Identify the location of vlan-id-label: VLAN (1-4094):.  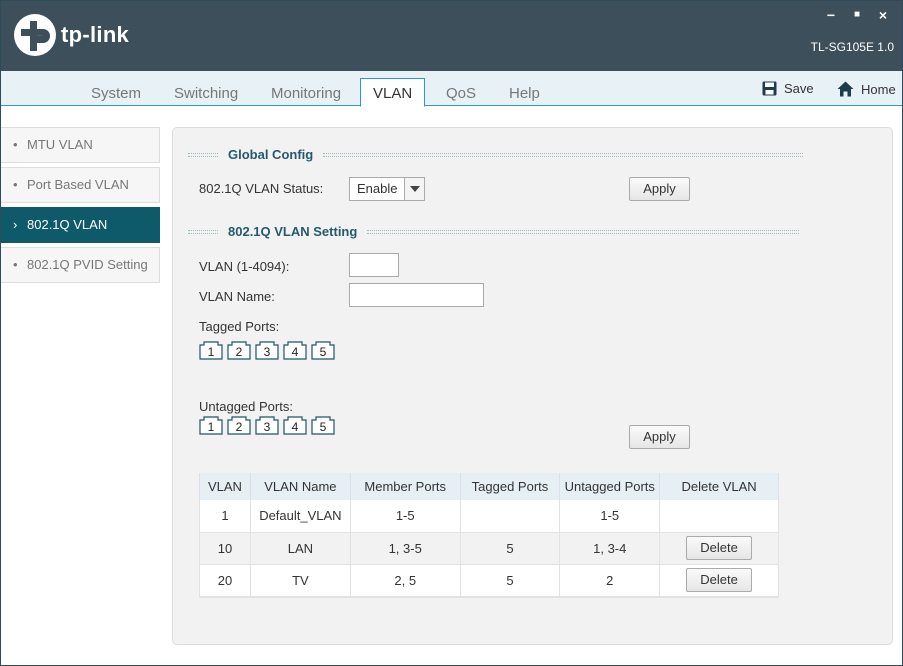
(244, 266).